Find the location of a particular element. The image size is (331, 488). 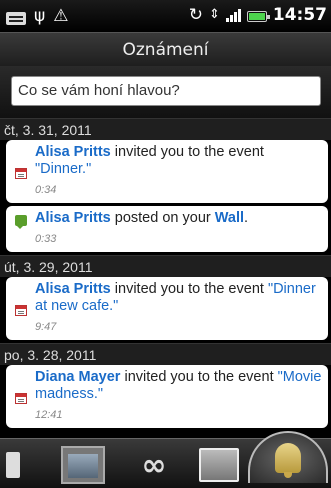

status-input-bar: Co se vám honí hlavou? is located at coordinates (165, 92).